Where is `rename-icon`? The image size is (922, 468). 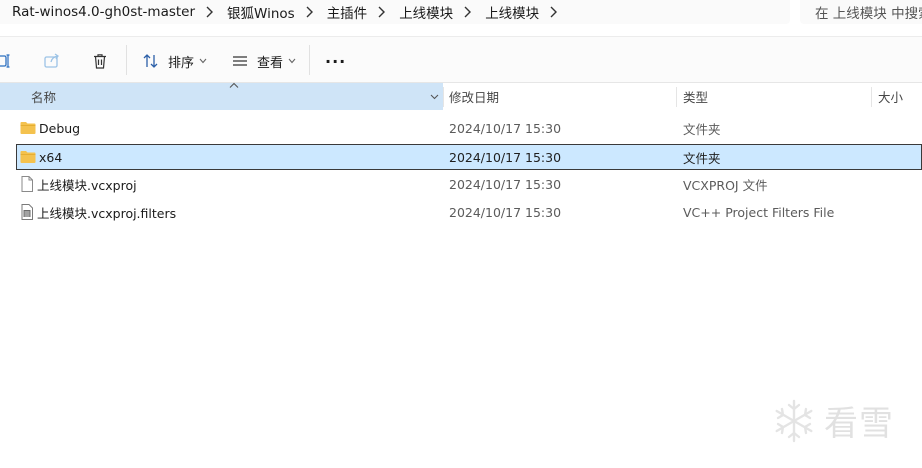
rename-icon is located at coordinates (5, 61).